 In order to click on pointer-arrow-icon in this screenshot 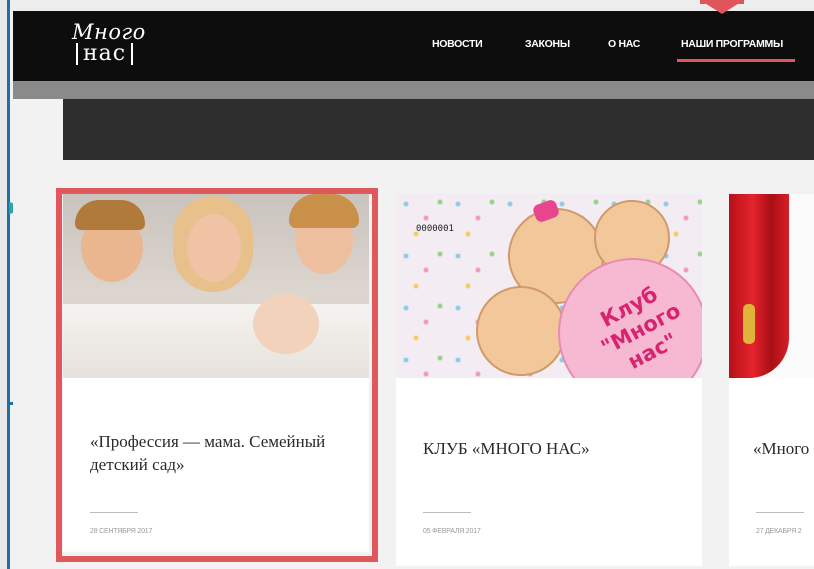, I will do `click(722, 7)`.